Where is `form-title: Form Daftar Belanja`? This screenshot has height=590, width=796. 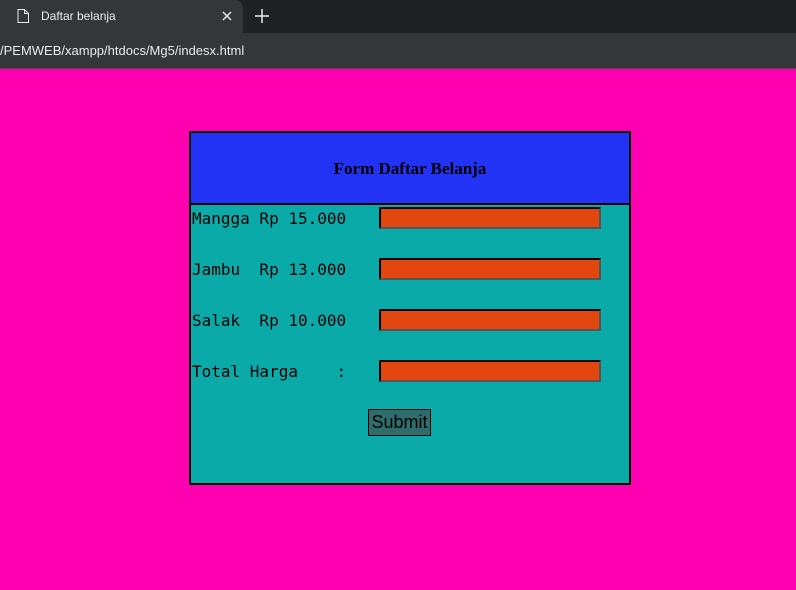 form-title: Form Daftar Belanja is located at coordinates (410, 168).